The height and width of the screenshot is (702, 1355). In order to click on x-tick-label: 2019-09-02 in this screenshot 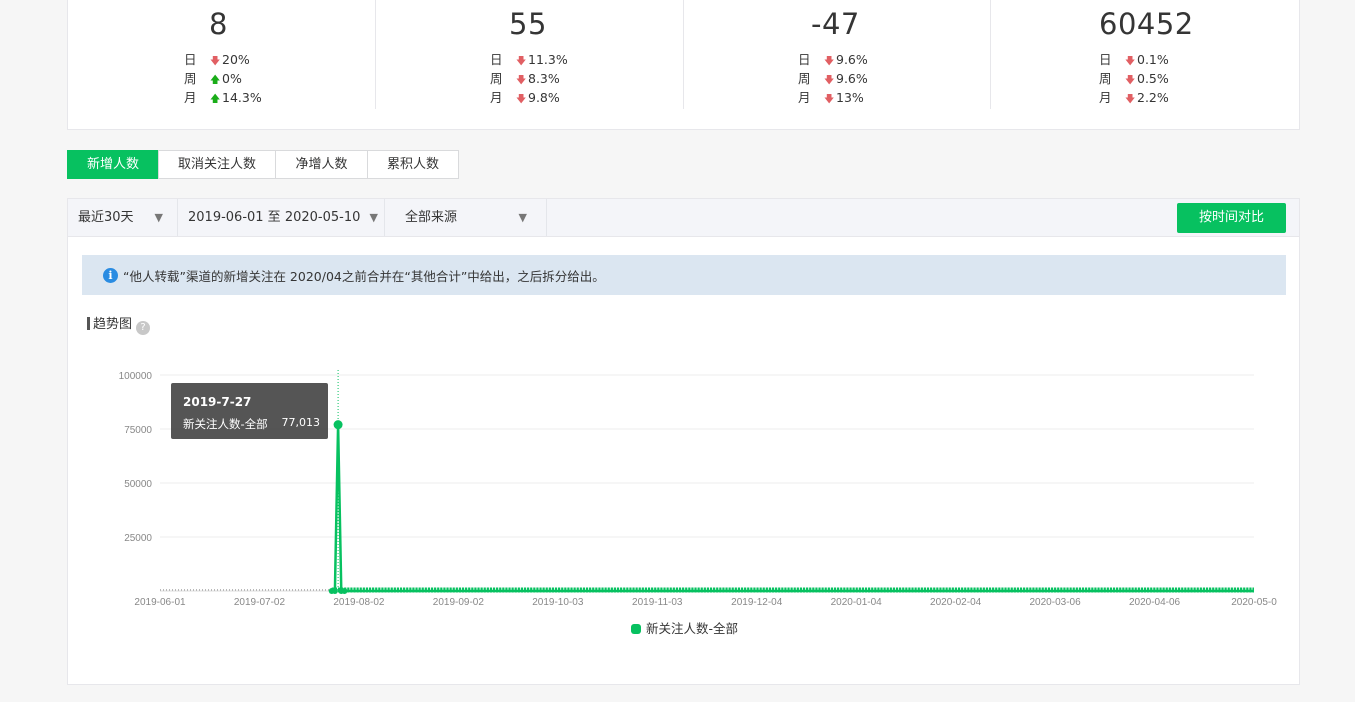, I will do `click(459, 602)`.